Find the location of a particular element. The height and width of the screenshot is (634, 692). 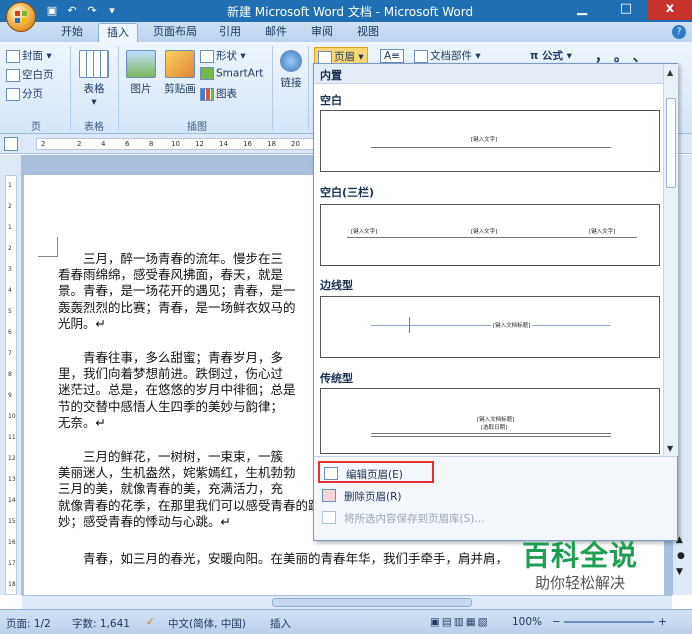

tab-home: 开始 is located at coordinates (72, 32).